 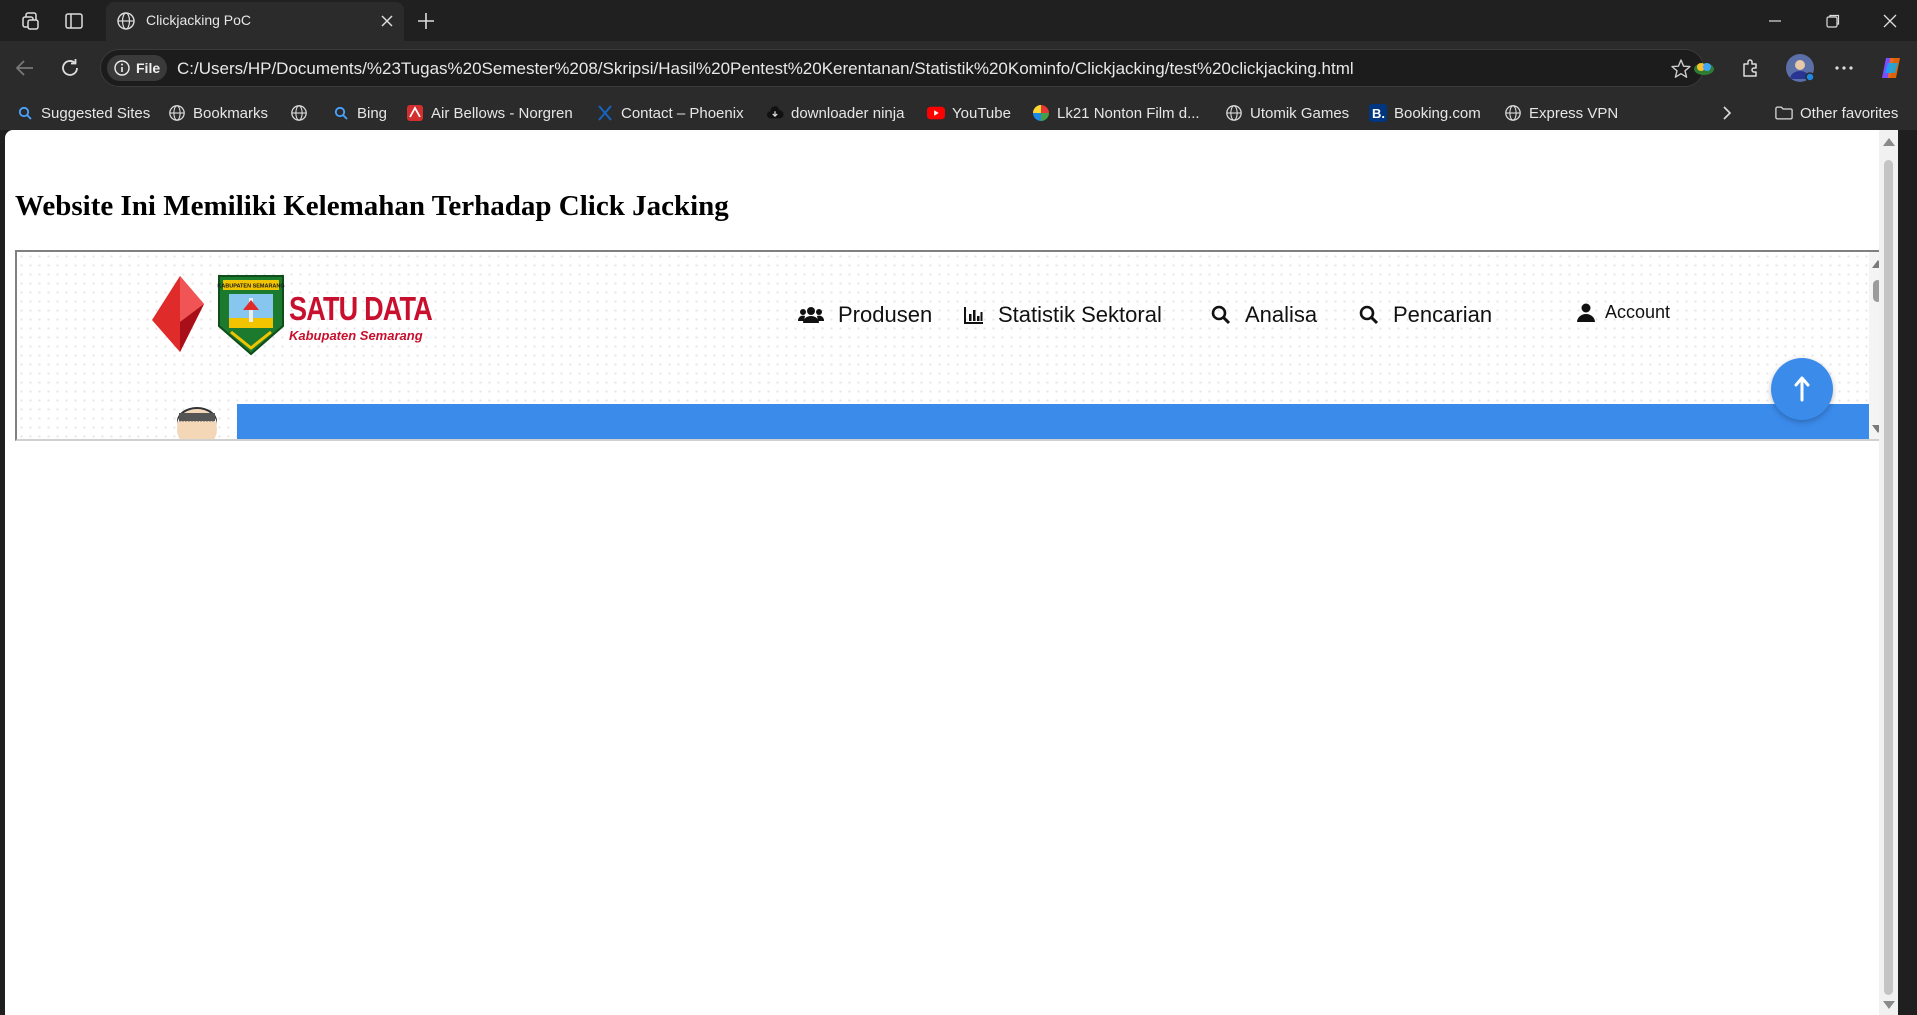 What do you see at coordinates (231, 113) in the screenshot?
I see `bookmark-label: Bookmarks` at bounding box center [231, 113].